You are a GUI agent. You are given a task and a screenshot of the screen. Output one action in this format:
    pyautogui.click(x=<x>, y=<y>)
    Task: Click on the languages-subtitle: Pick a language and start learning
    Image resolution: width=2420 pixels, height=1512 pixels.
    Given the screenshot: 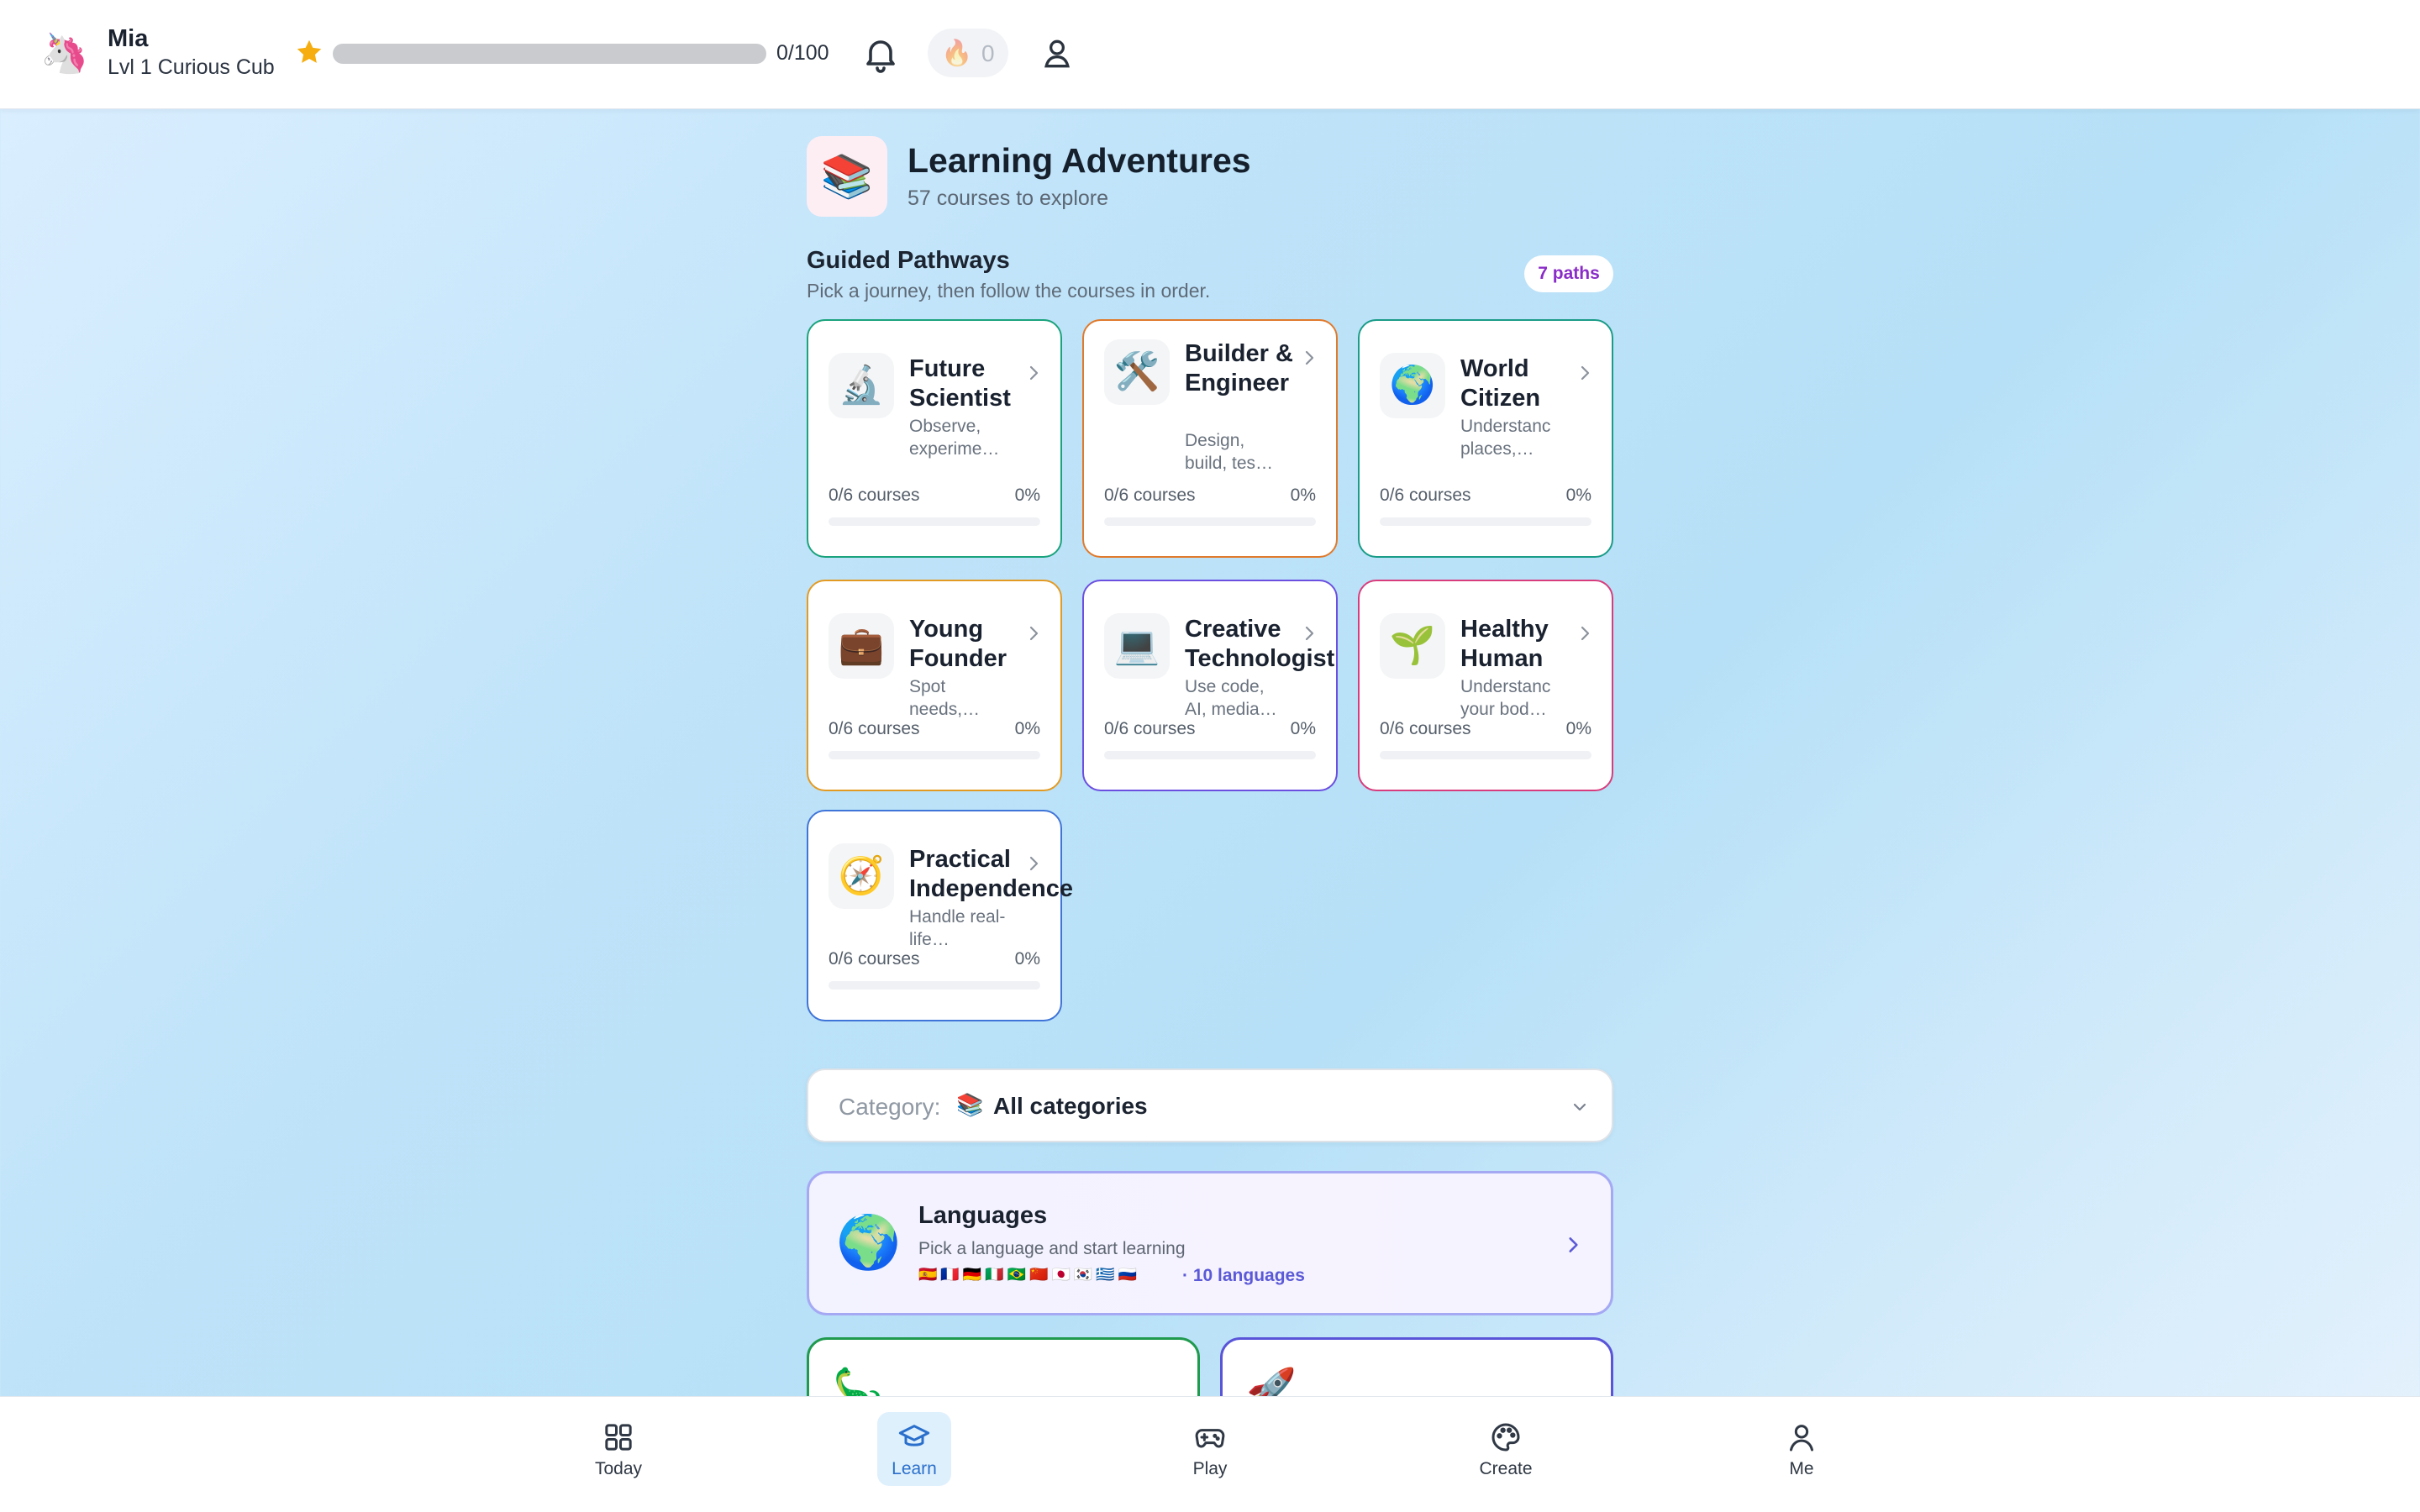 What is the action you would take?
    pyautogui.click(x=1052, y=1248)
    